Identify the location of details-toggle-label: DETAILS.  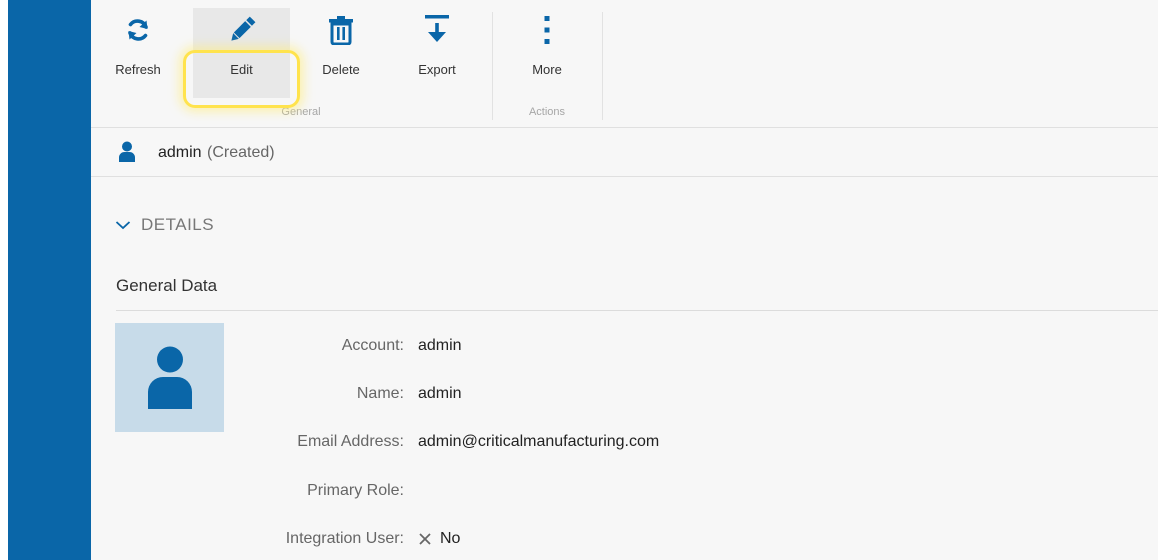
(178, 224).